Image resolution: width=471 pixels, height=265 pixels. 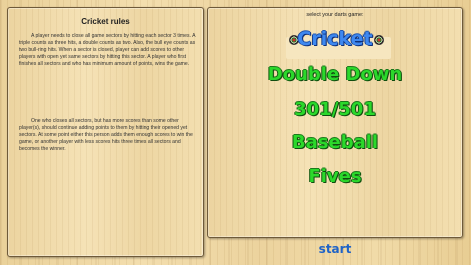 I want to click on game-option-double-down: Double Down, so click(x=335, y=74).